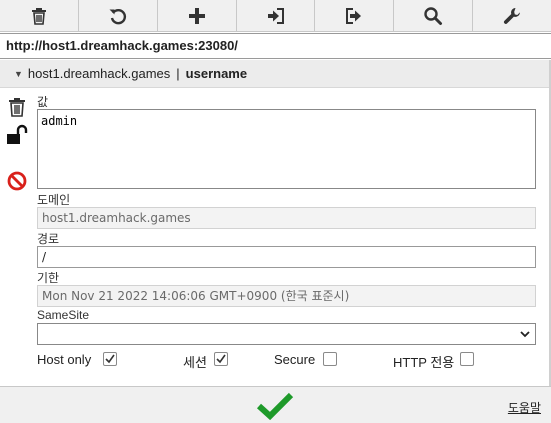 The image size is (551, 423). I want to click on delete-button, so click(39, 16).